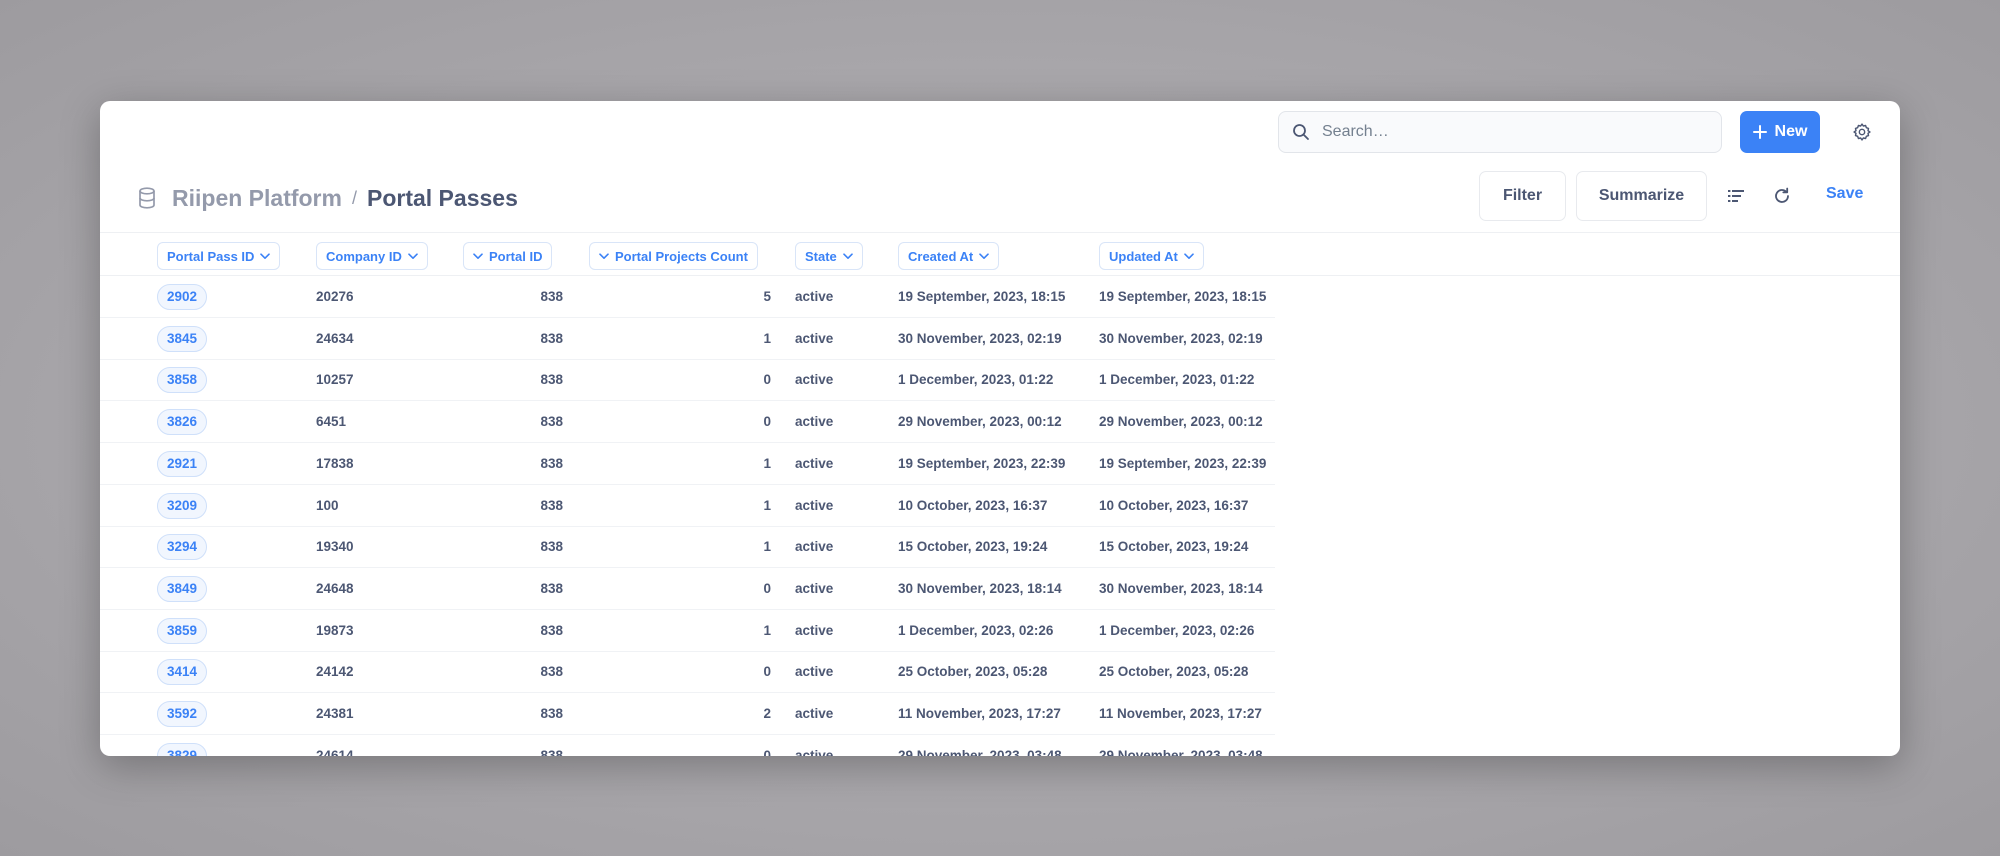  I want to click on company-id-cell: 19873, so click(335, 630).